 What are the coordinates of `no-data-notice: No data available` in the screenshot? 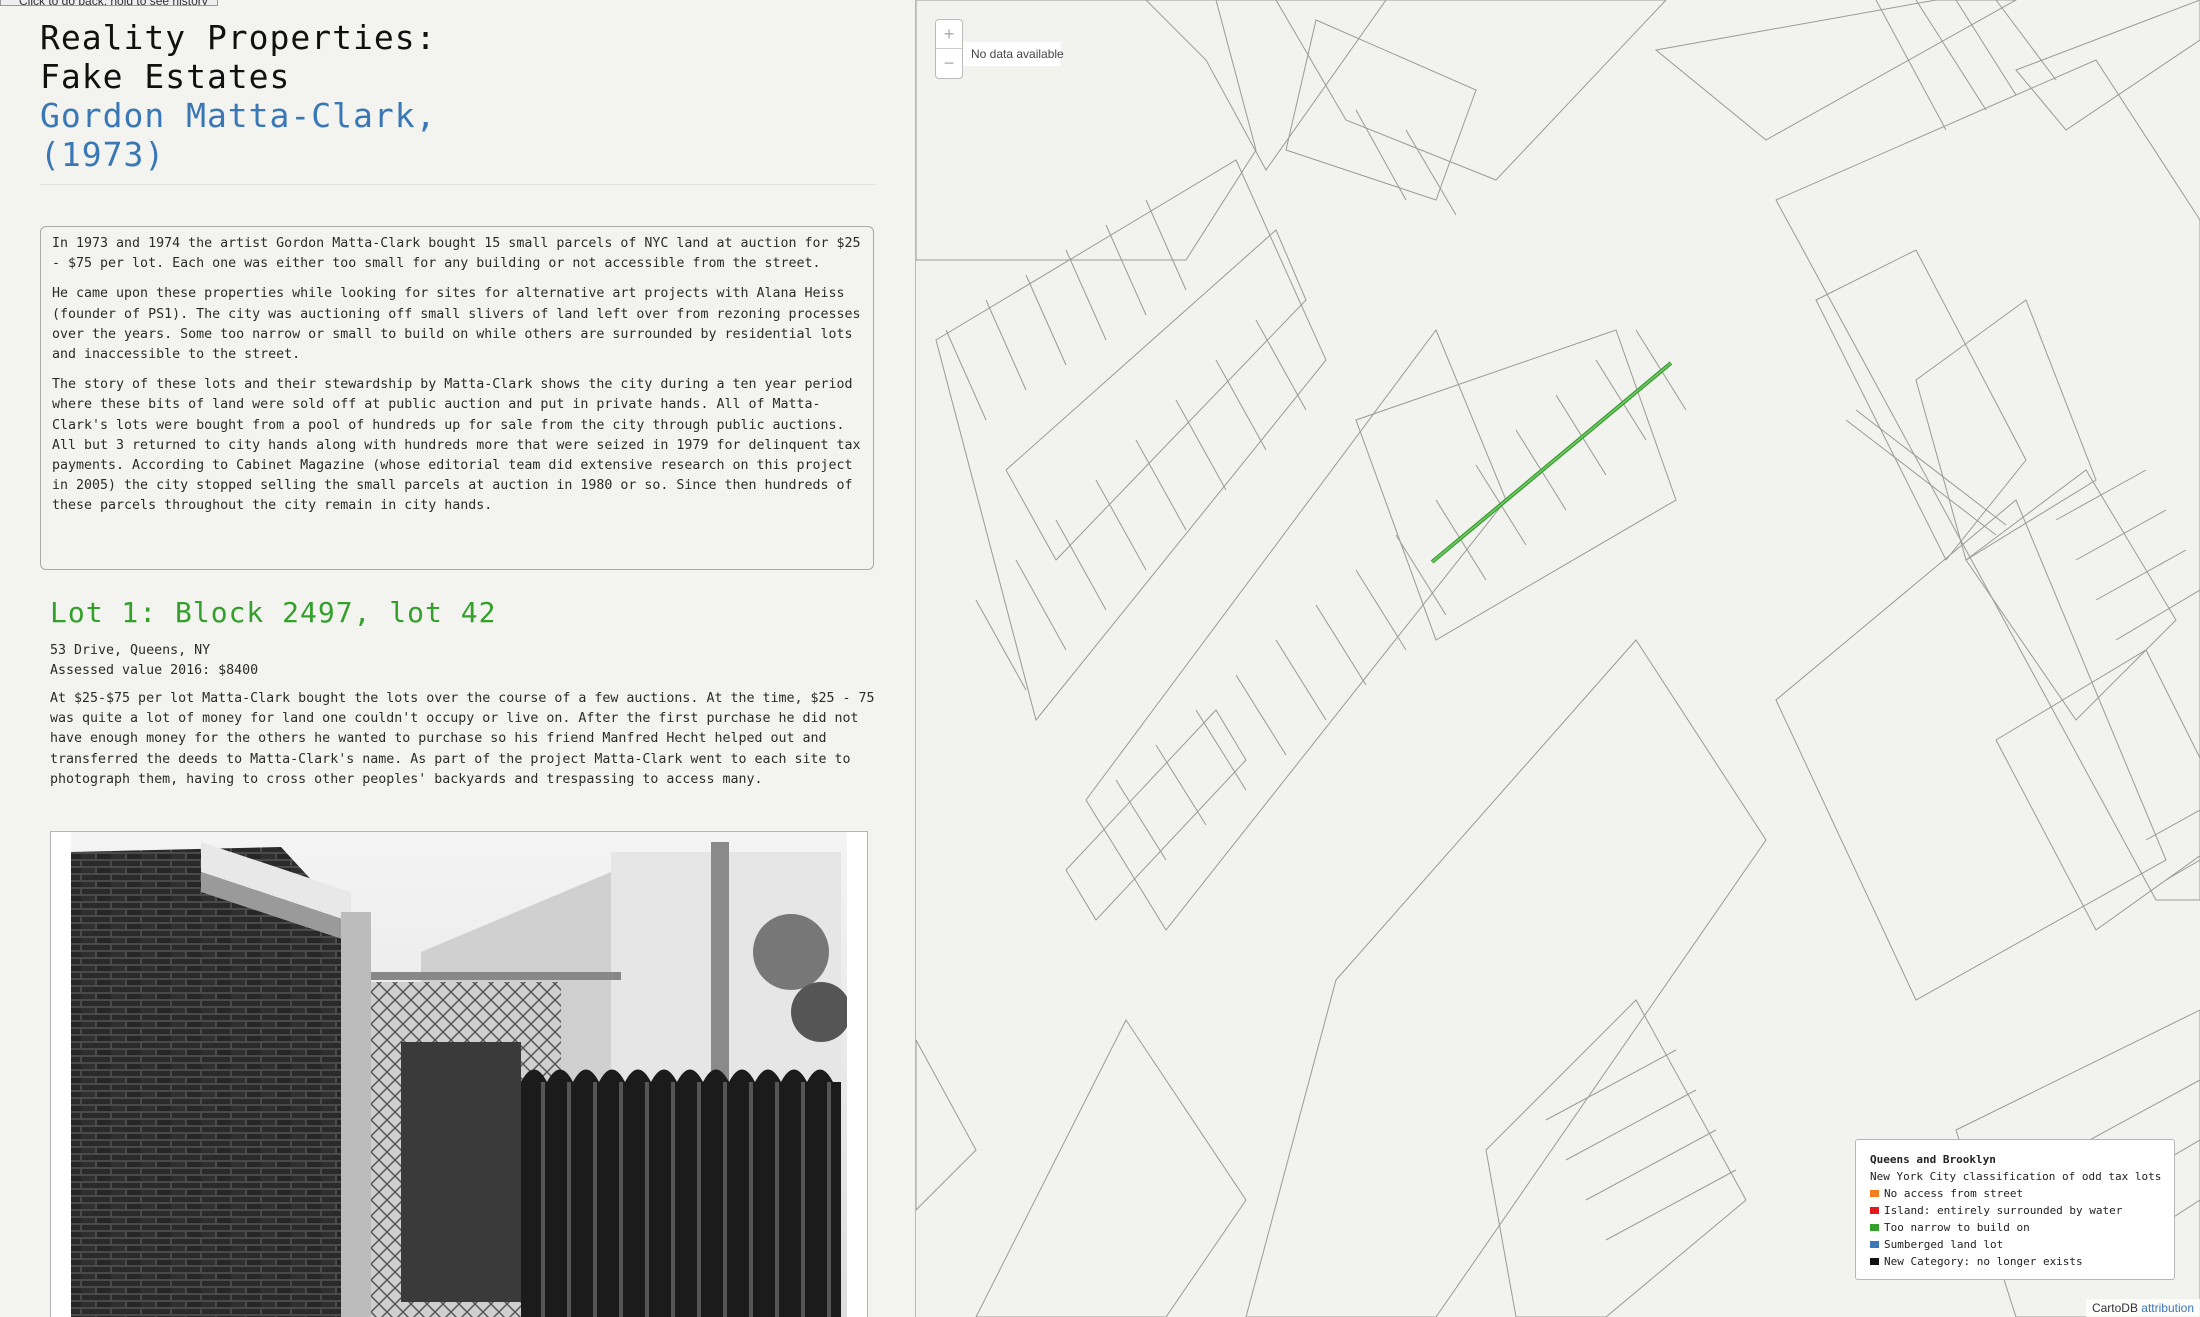 It's located at (1010, 54).